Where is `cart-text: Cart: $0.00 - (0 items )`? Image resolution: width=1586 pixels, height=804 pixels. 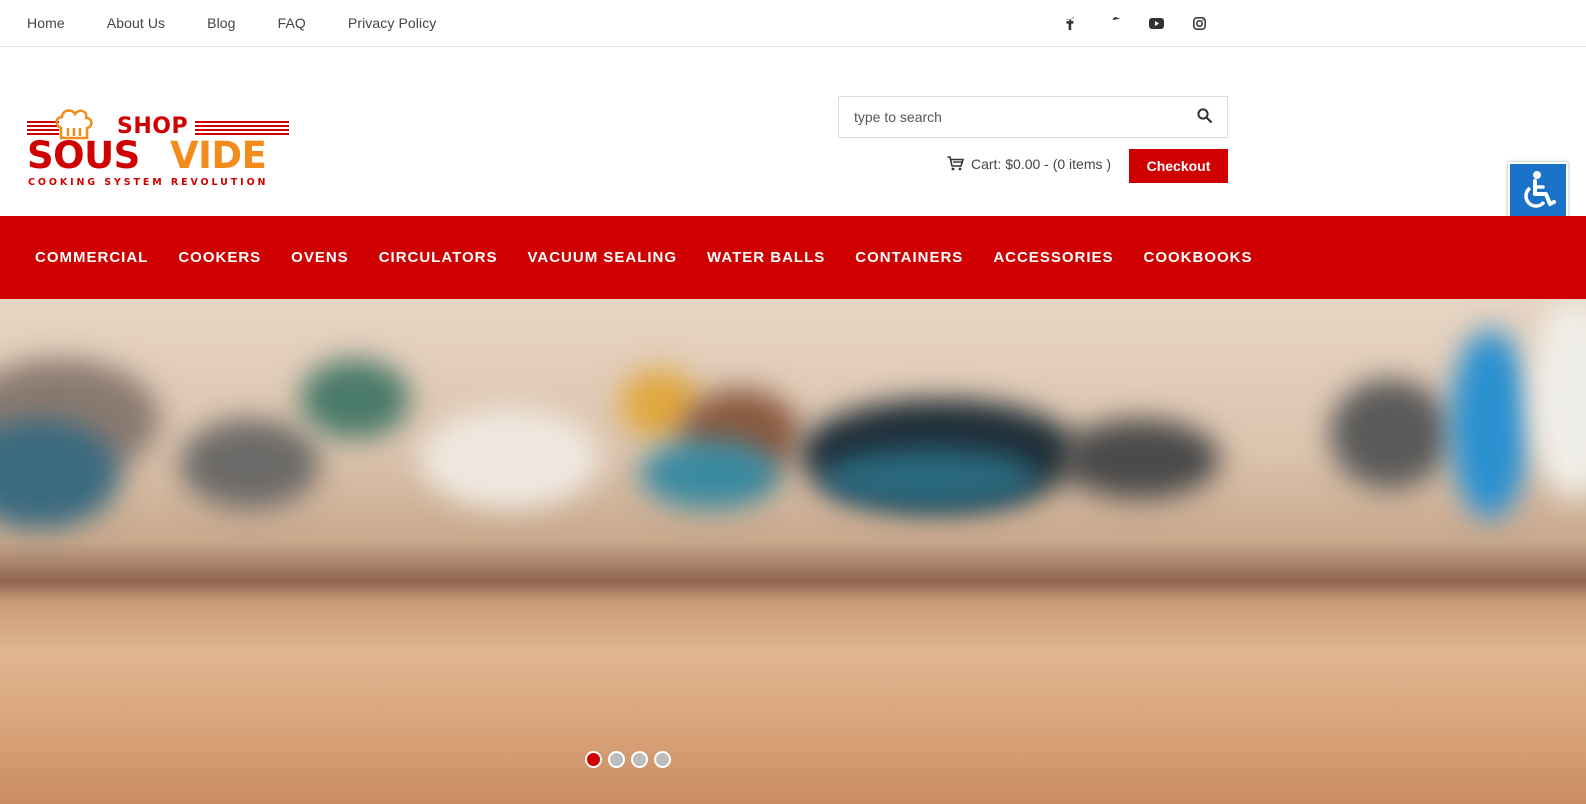
cart-text: Cart: $0.00 - (0 items ) is located at coordinates (1041, 164).